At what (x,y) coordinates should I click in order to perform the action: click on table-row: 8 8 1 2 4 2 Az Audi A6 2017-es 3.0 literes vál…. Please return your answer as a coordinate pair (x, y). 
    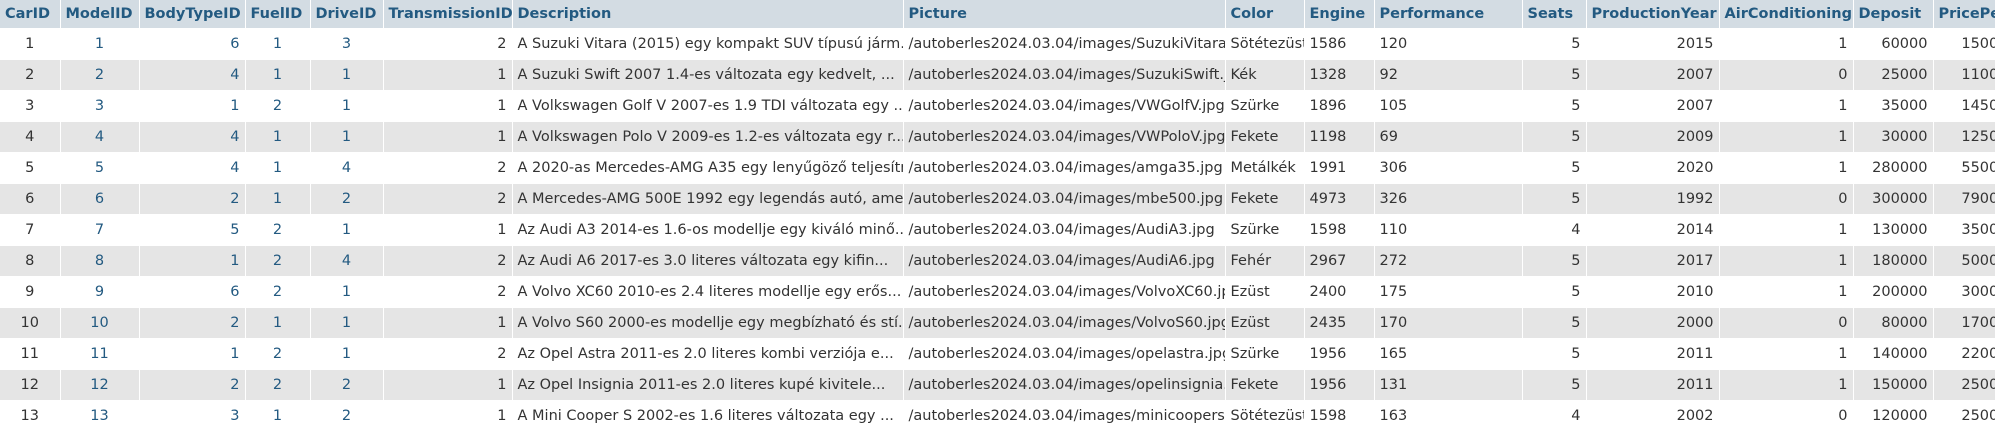
    Looking at the image, I should click on (997, 261).